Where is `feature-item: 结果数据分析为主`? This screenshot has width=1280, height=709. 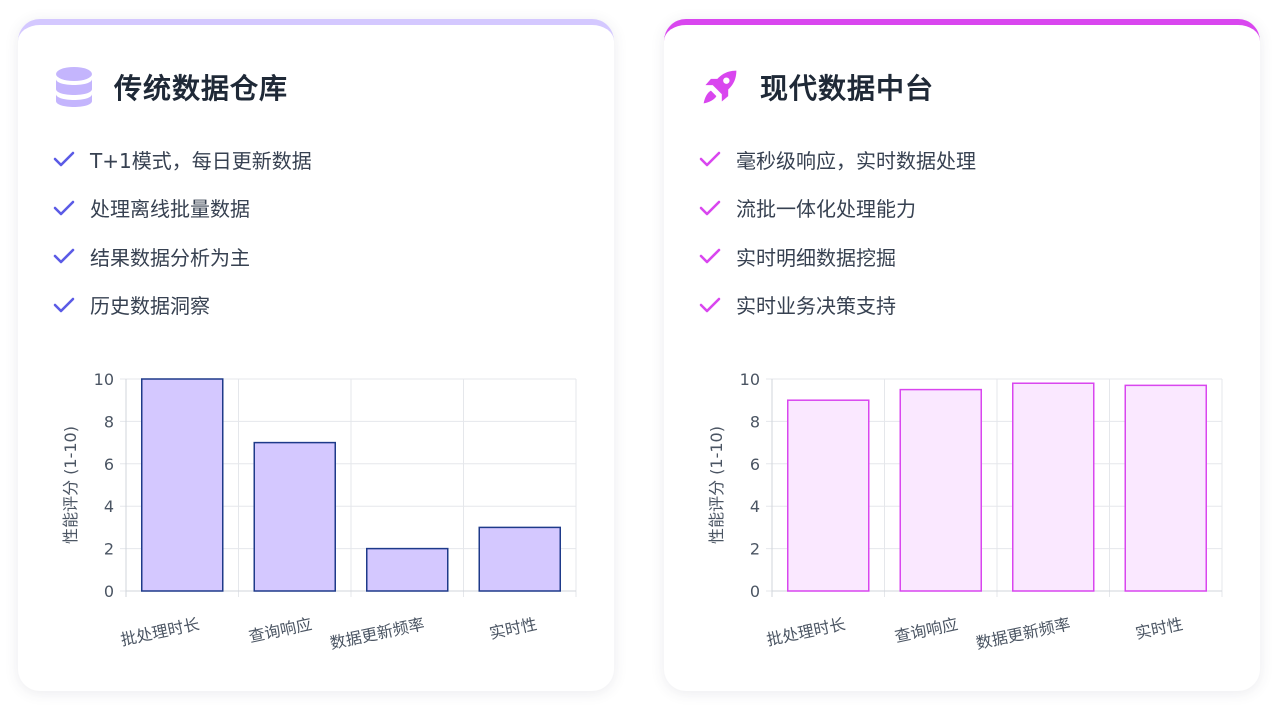 feature-item: 结果数据分析为主 is located at coordinates (182, 256).